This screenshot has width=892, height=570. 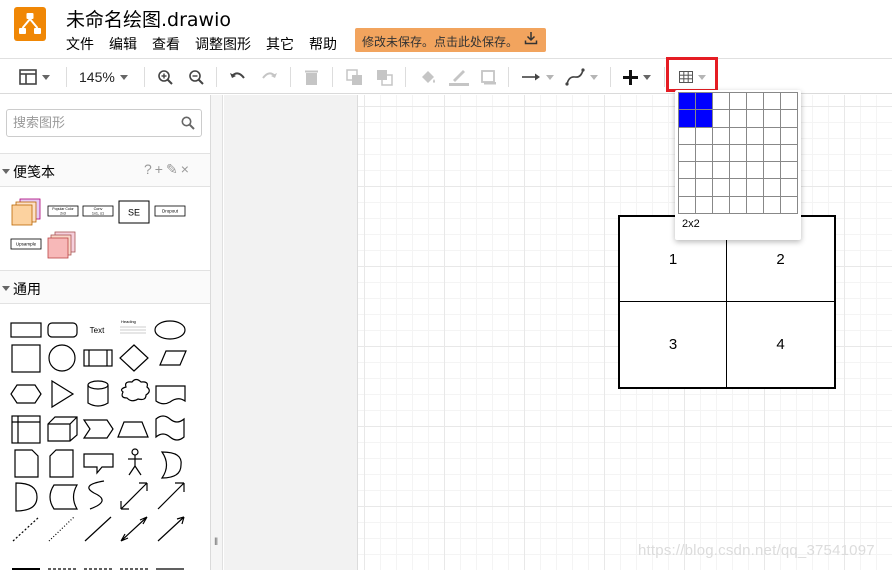 What do you see at coordinates (80, 44) in the screenshot?
I see `menu-file: 文件` at bounding box center [80, 44].